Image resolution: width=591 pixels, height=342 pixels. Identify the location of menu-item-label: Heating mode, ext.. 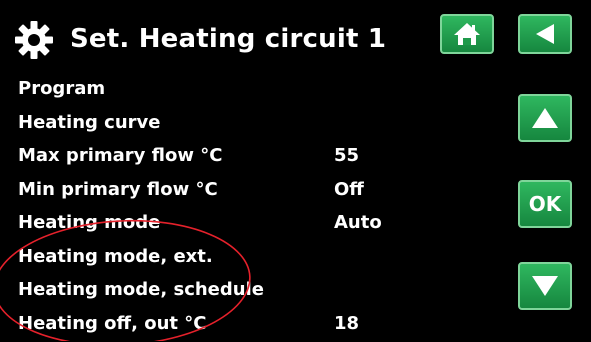
(115, 256).